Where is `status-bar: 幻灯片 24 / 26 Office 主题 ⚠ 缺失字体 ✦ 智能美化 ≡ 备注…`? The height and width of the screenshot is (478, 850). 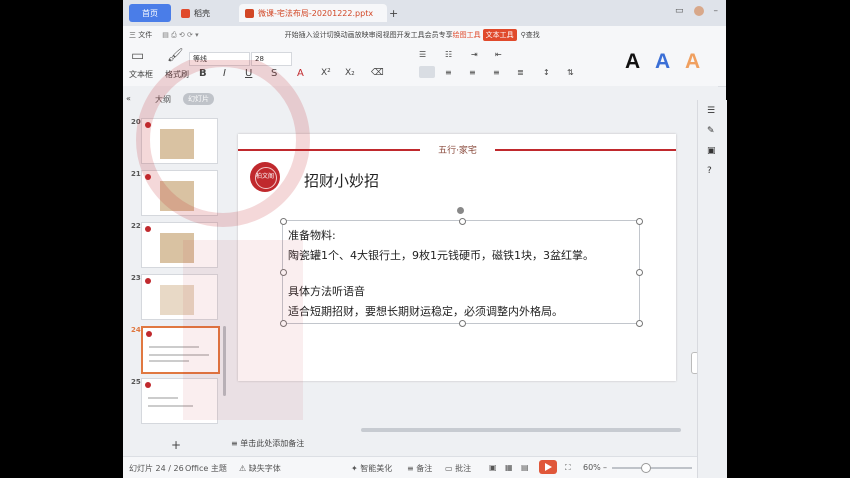 status-bar: 幻灯片 24 / 26 Office 主题 ⚠ 缺失字体 ✦ 智能美化 ≡ 备注… is located at coordinates (424, 467).